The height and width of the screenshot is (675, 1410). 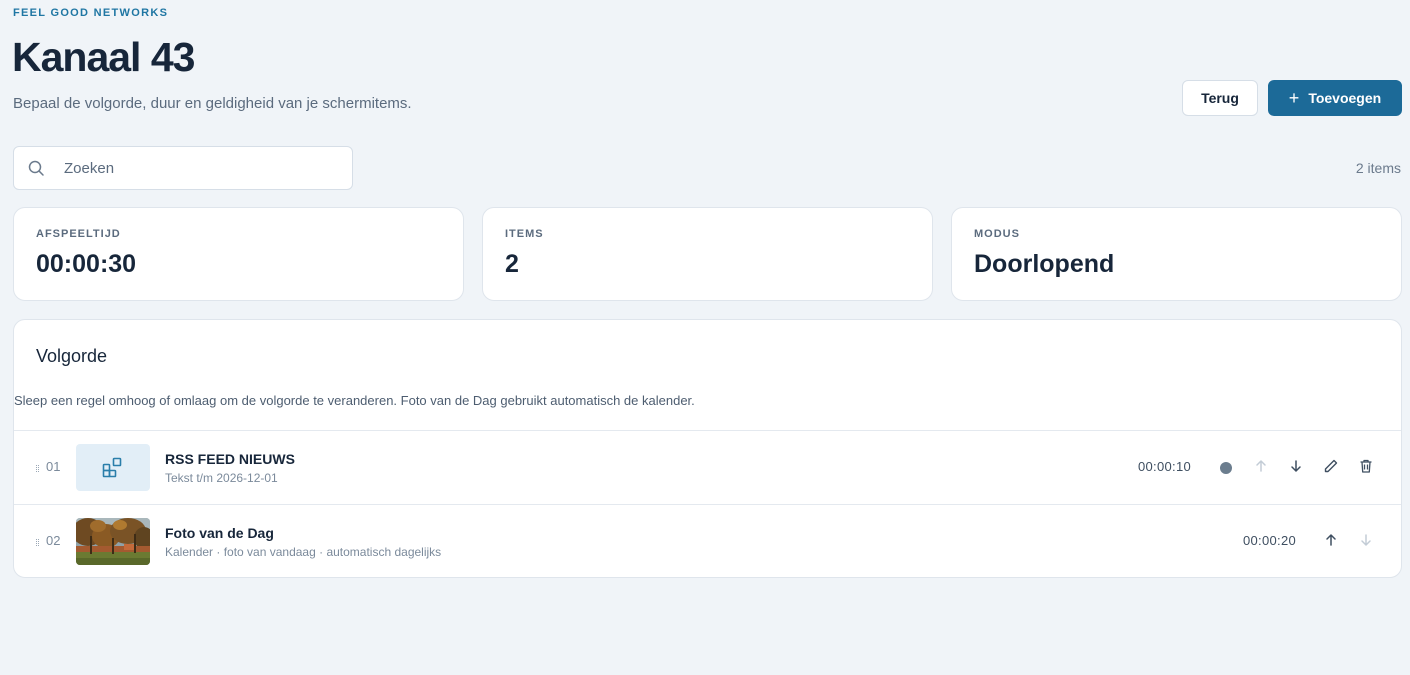 I want to click on stat-value: 00:00:30, so click(x=86, y=264).